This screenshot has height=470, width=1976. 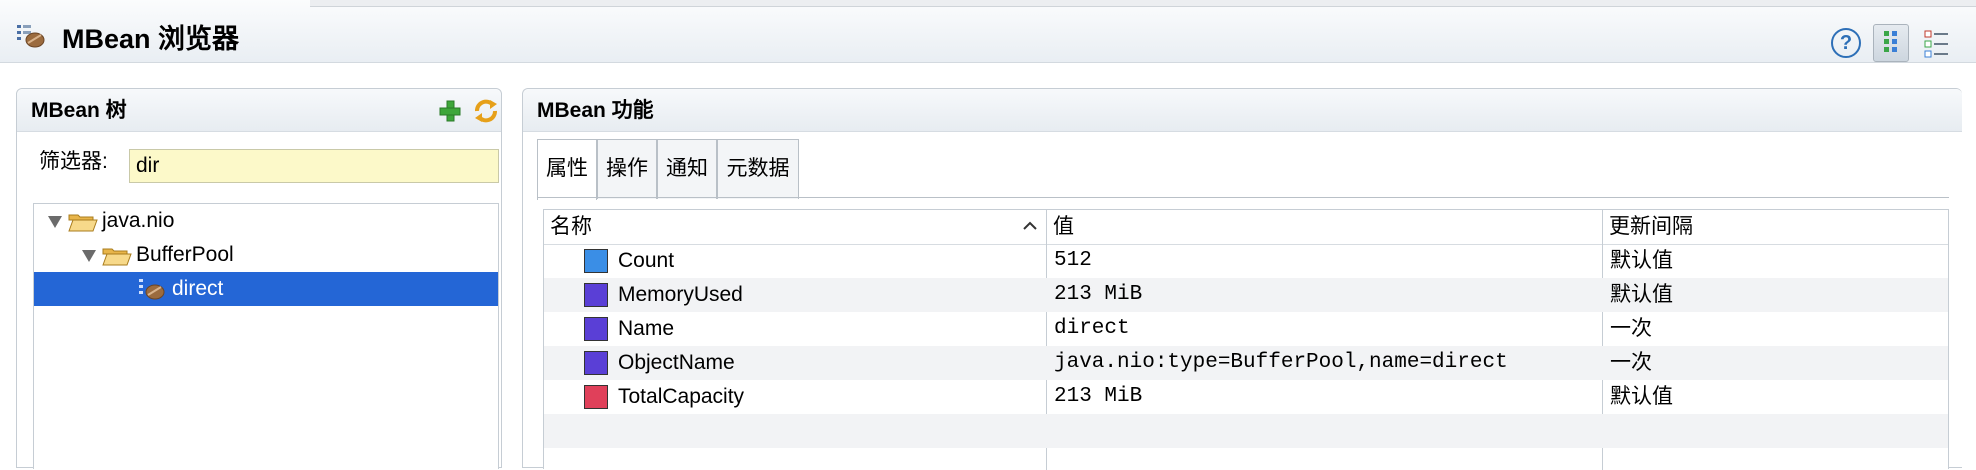 What do you see at coordinates (486, 111) in the screenshot?
I see `refresh-icon` at bounding box center [486, 111].